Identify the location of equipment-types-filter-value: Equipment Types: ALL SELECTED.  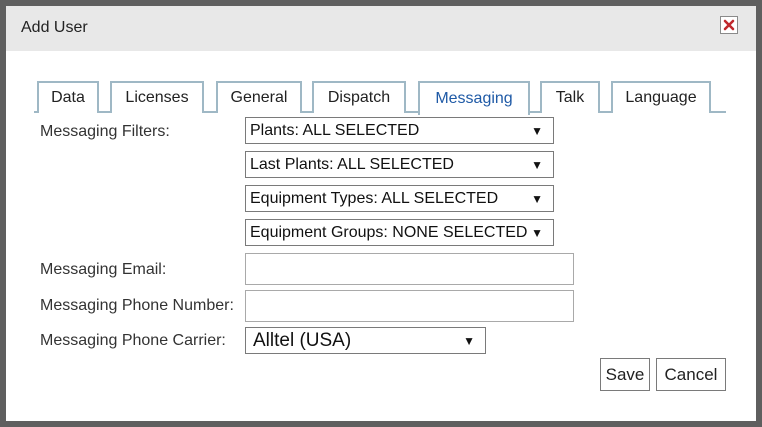
(374, 198).